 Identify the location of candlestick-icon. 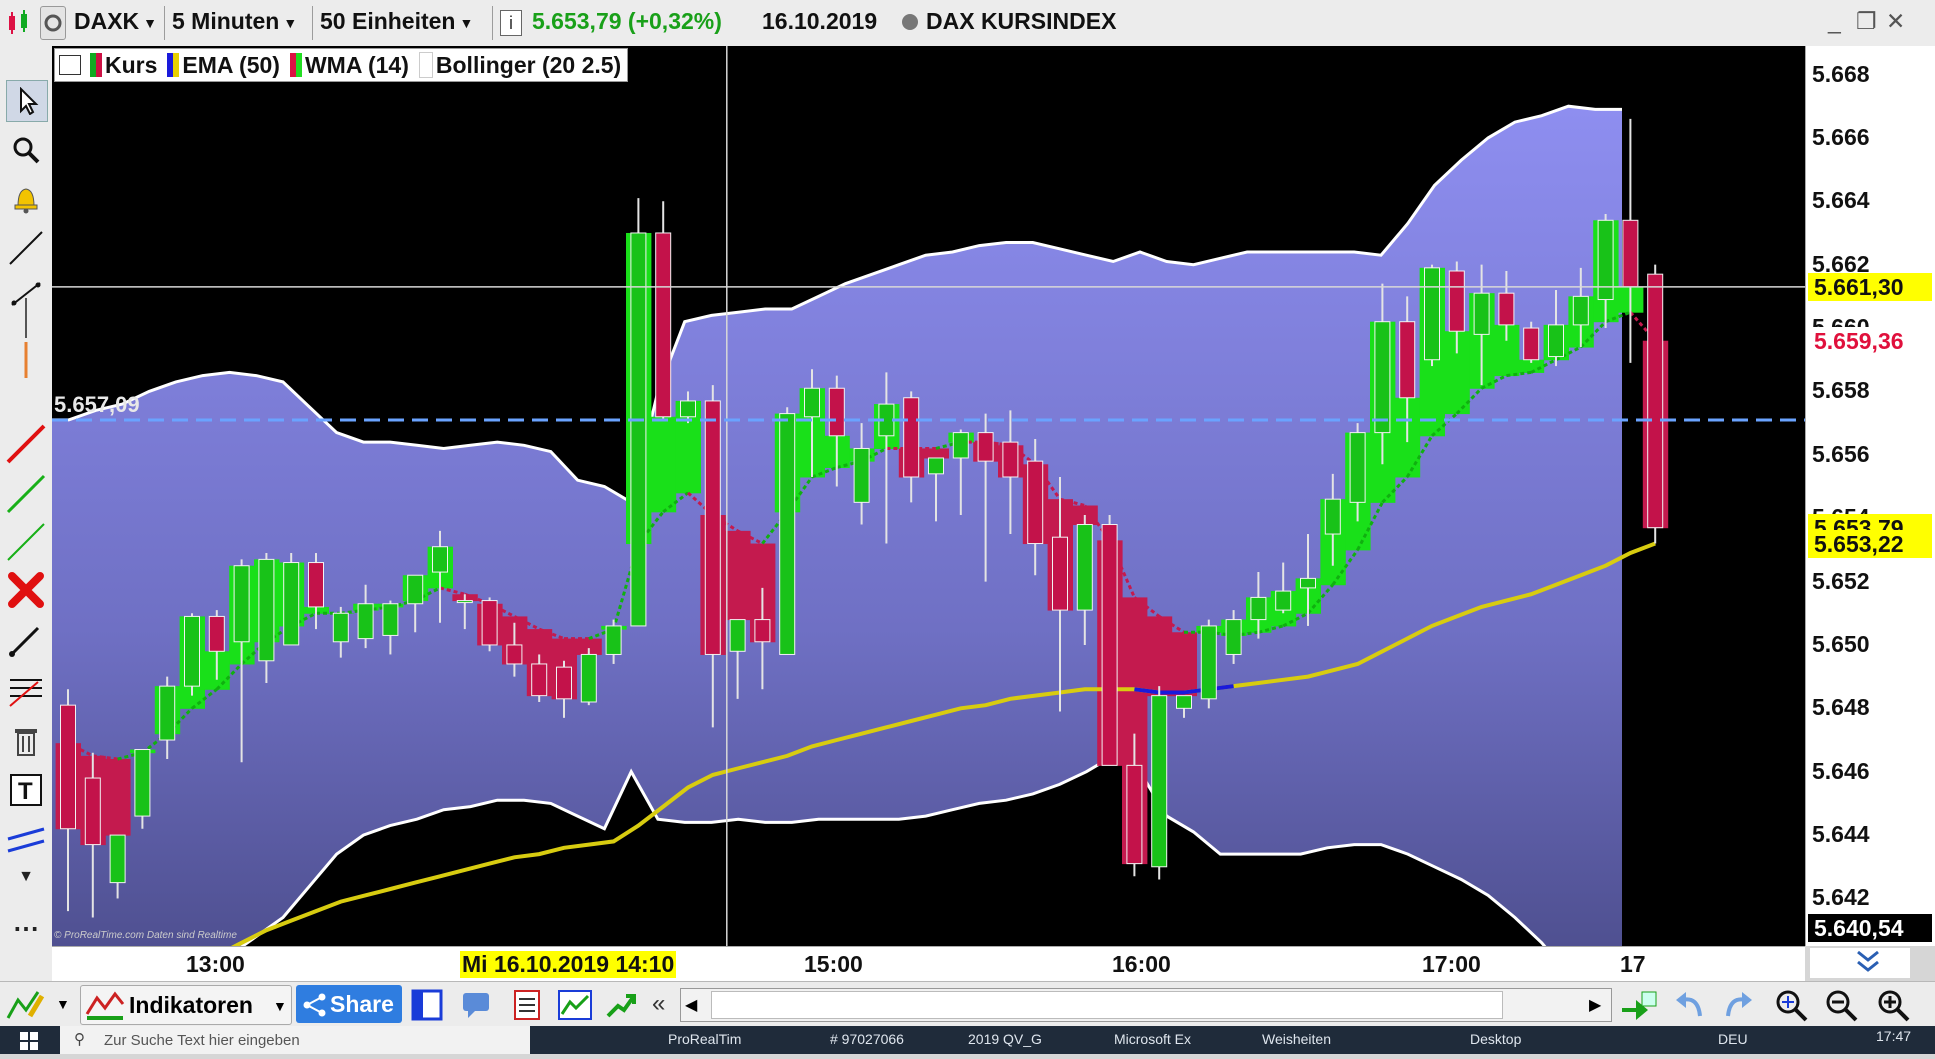
(19, 22).